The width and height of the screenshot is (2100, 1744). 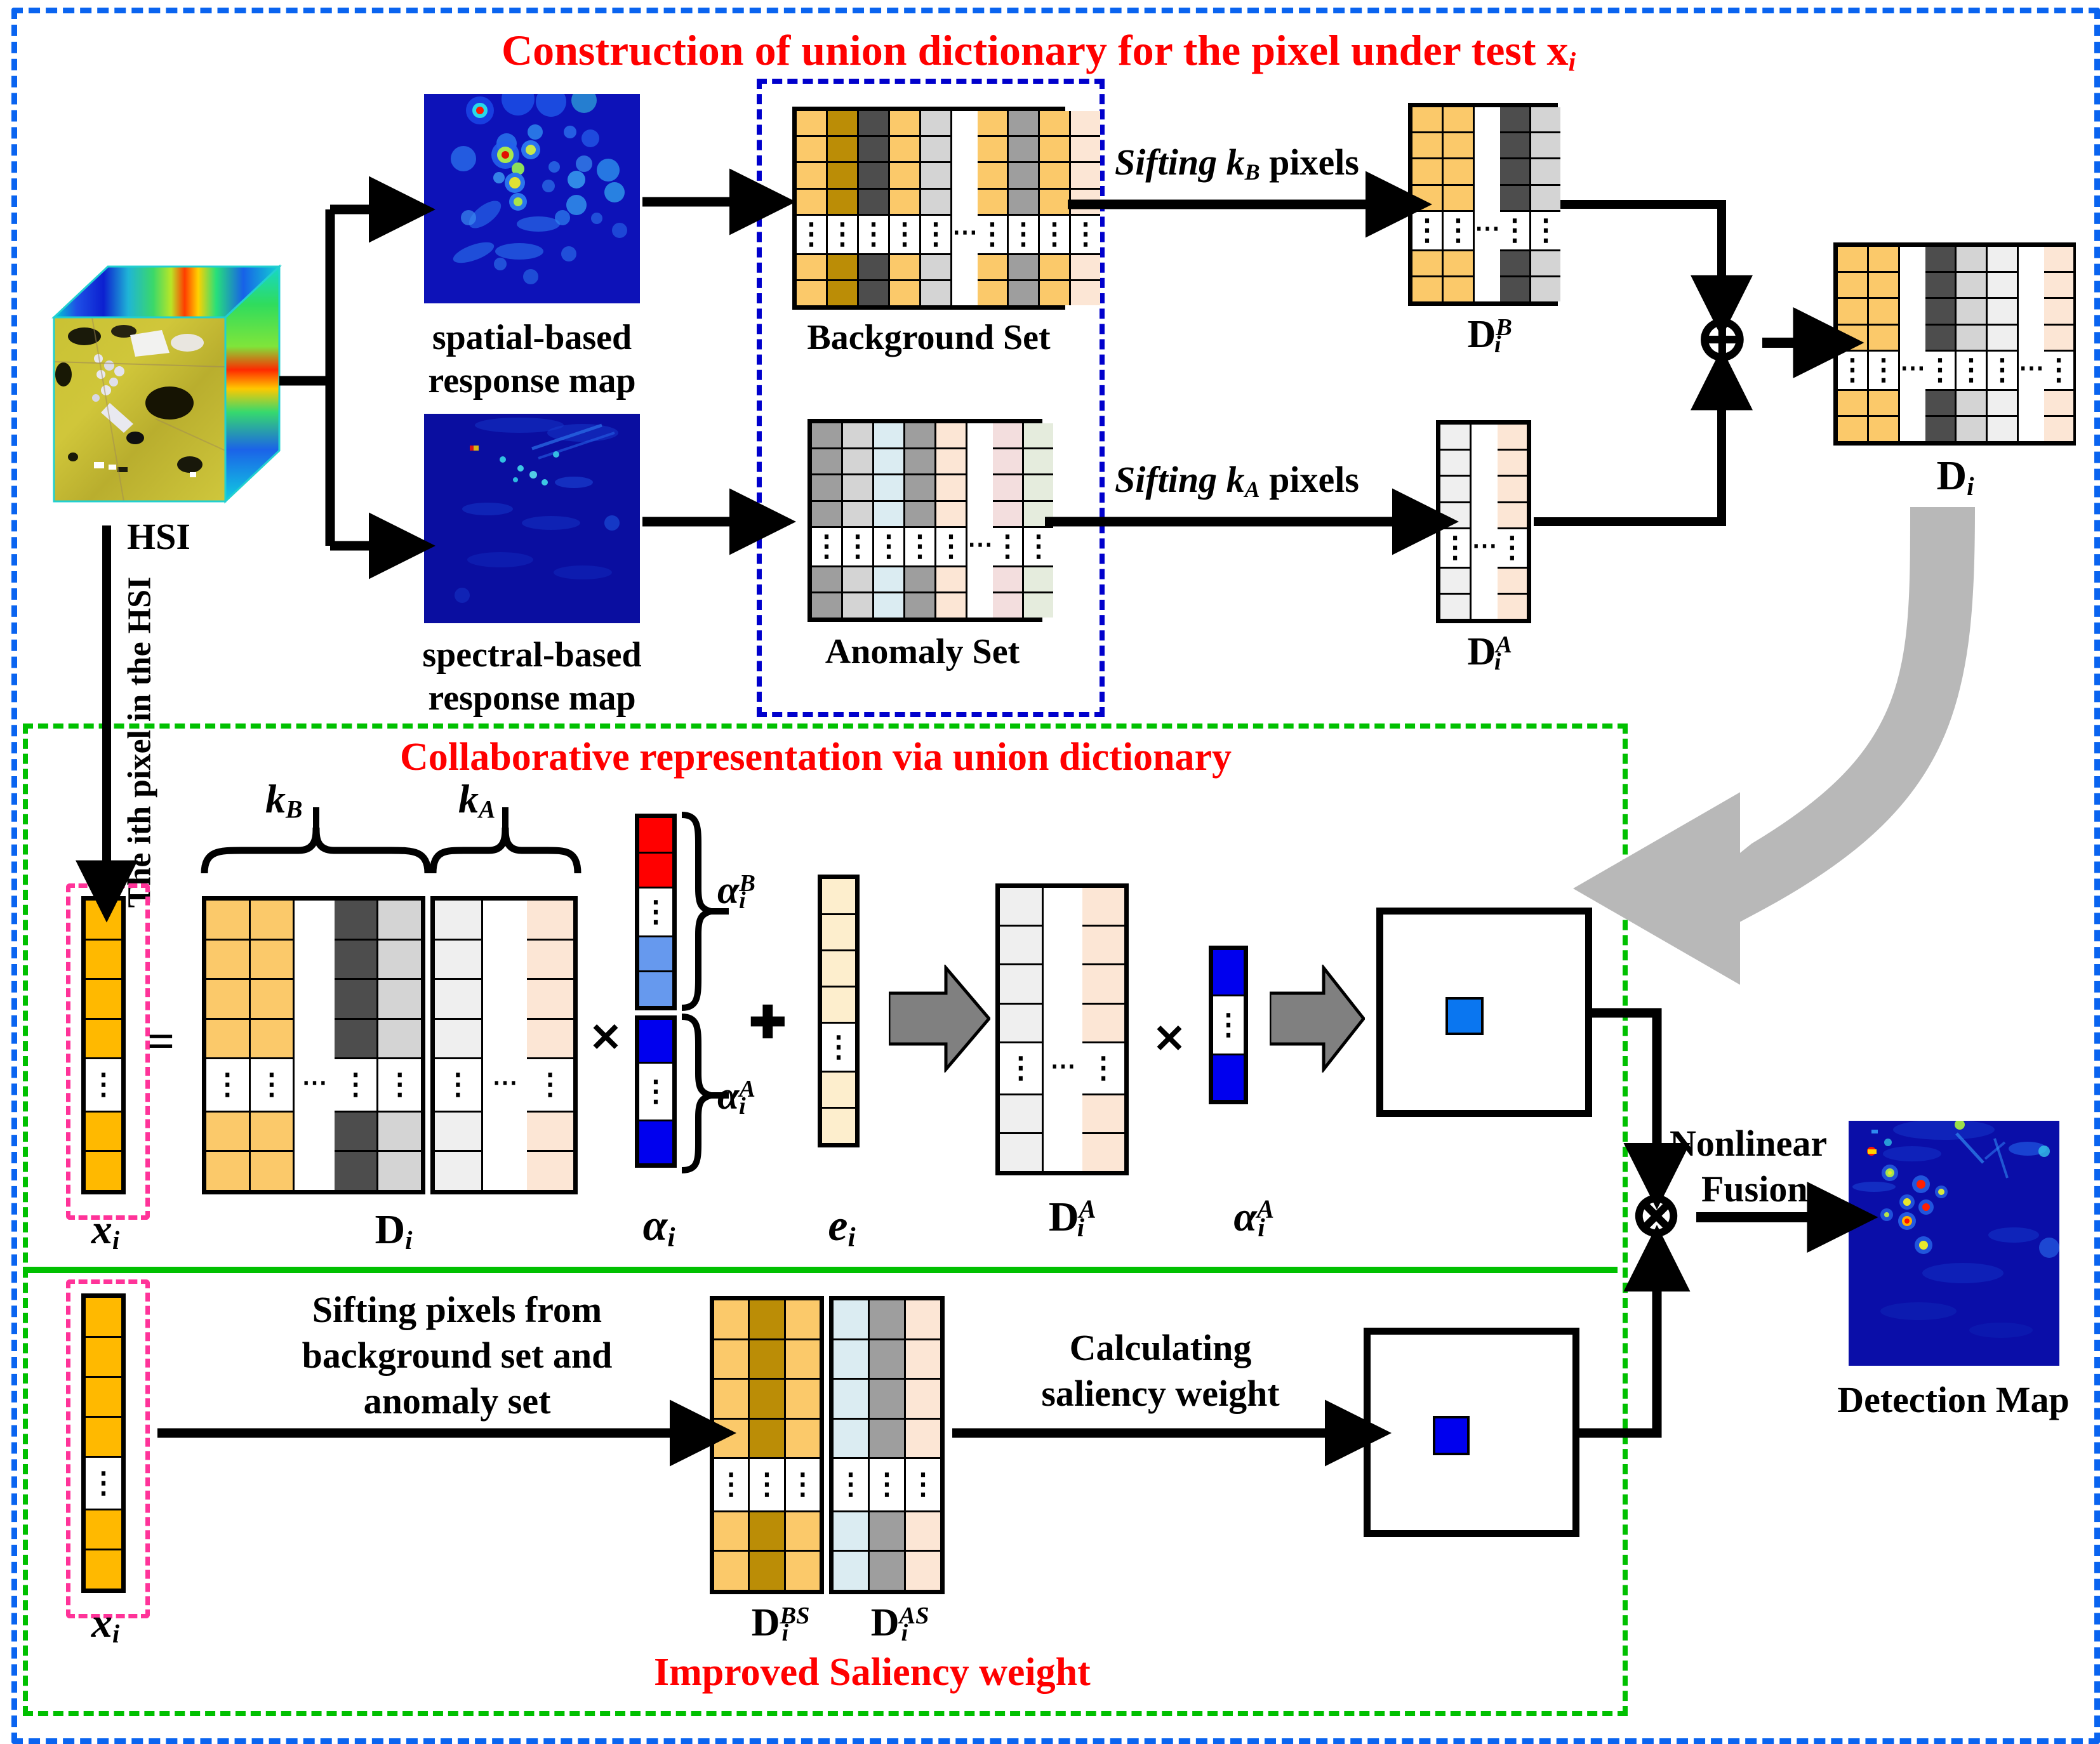 I want to click on sifting-pixels-label-line1: Sifting pixels from, so click(x=457, y=1309).